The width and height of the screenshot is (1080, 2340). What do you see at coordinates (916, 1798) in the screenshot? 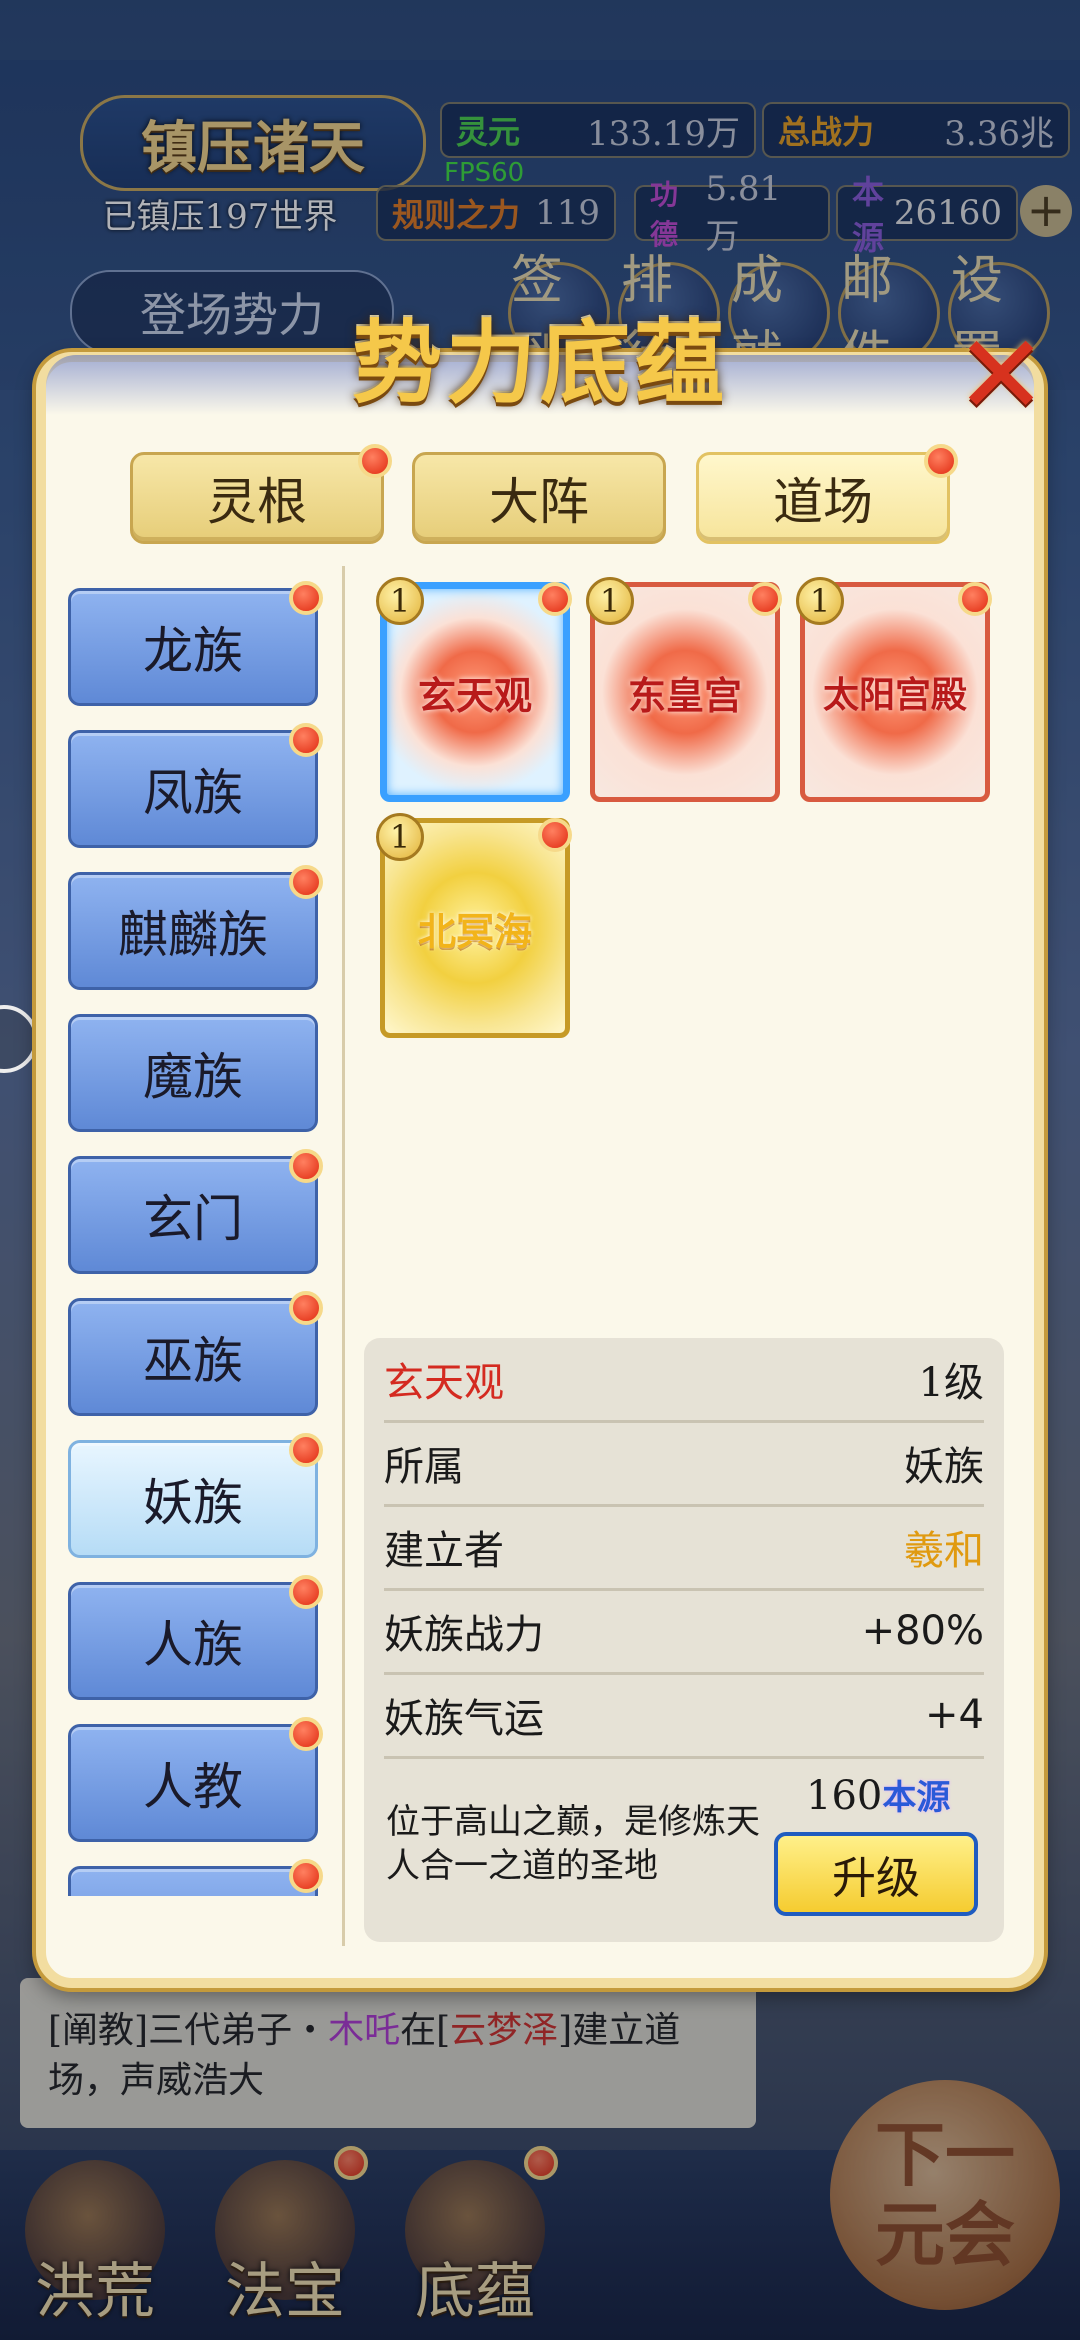
I see `cost-unit: 本源` at bounding box center [916, 1798].